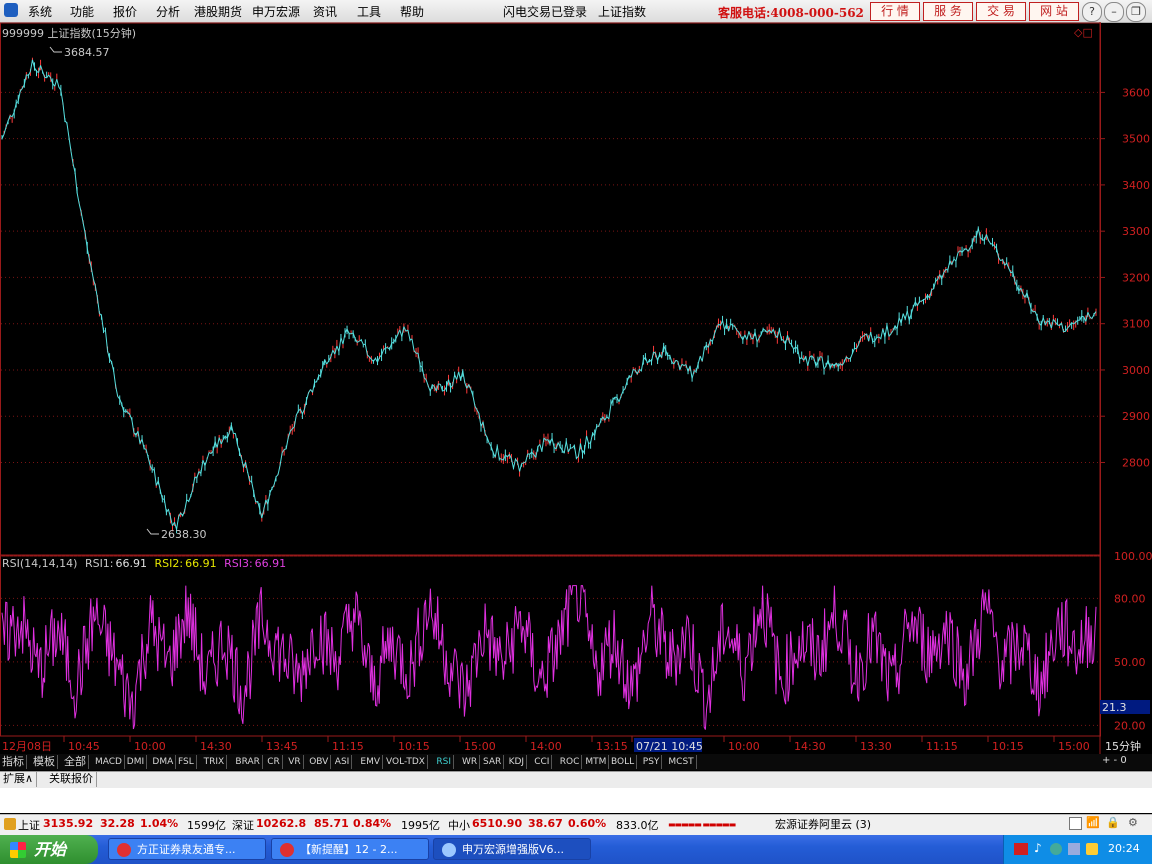 This screenshot has height=864, width=1152. Describe the element at coordinates (125, 11) in the screenshot. I see `menu-quote: 报价` at that location.